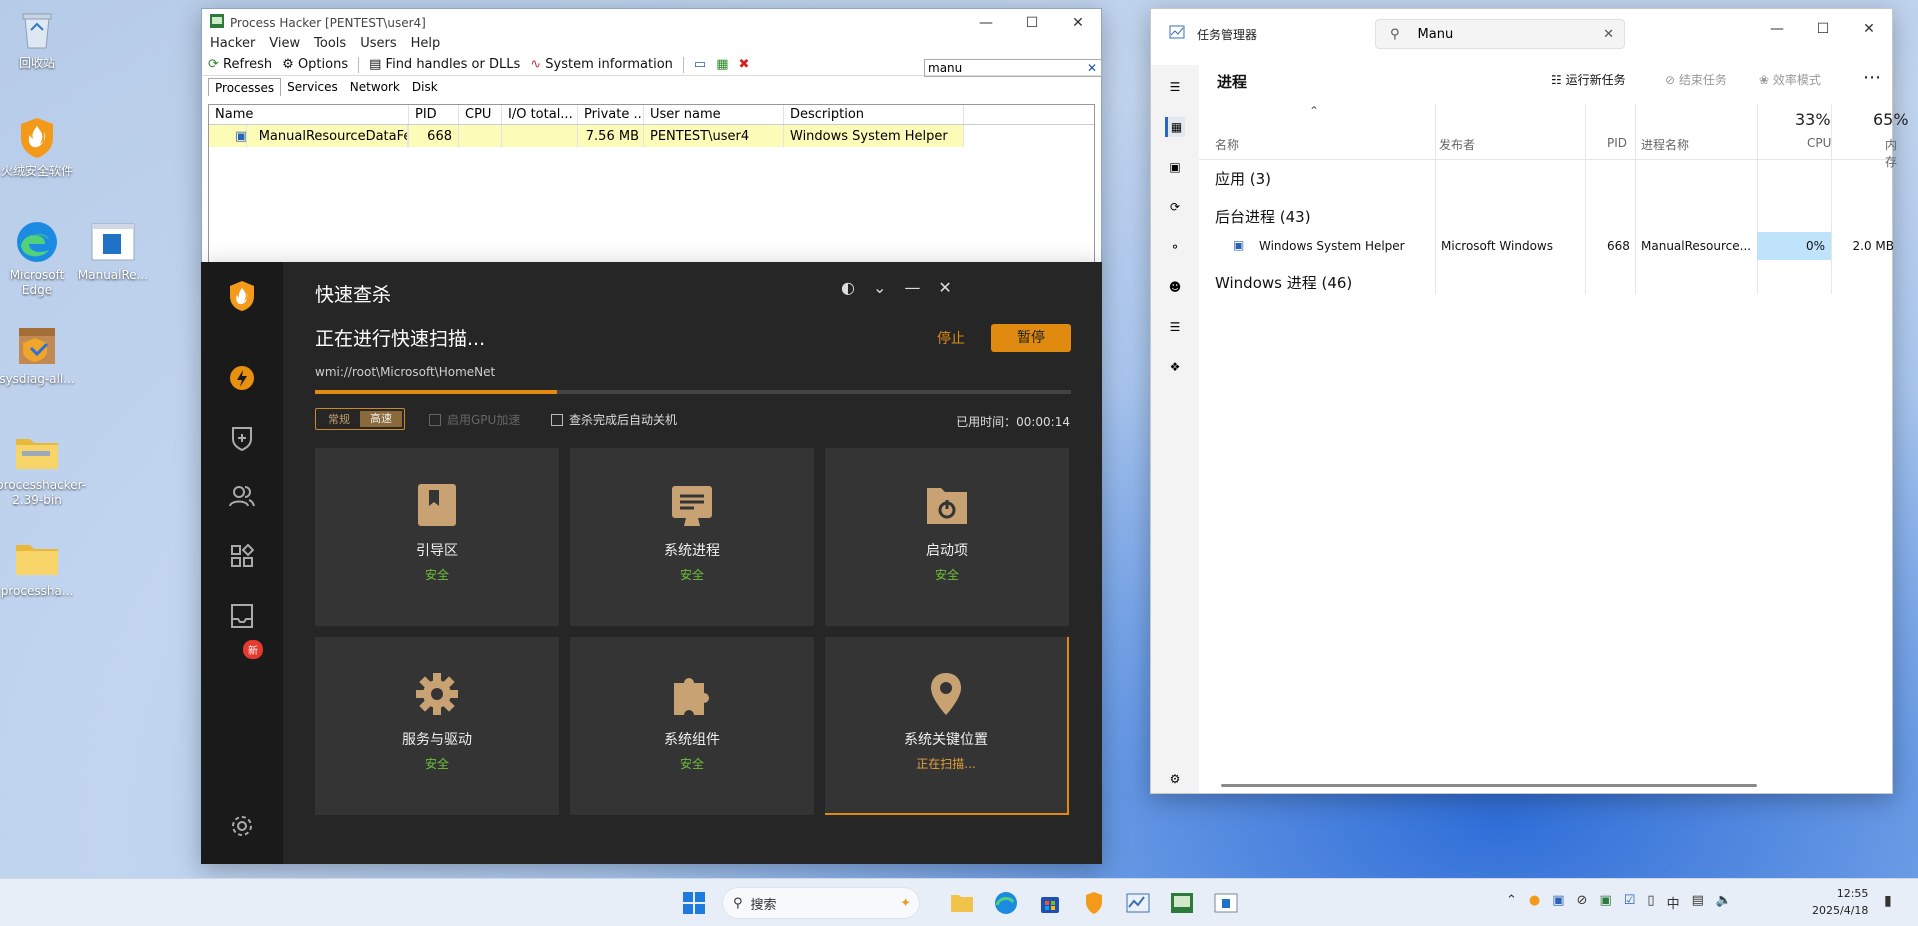  I want to click on auto-shutdown-checkbox: 查杀完成后自动关机, so click(614, 419).